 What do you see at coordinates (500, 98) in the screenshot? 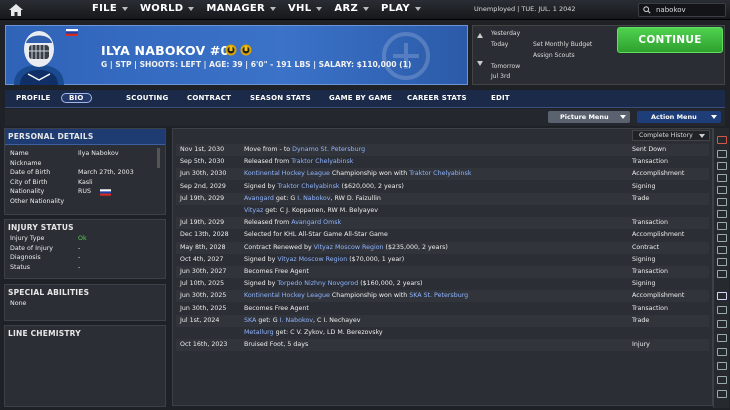
I see `tab-edit: EDIT` at bounding box center [500, 98].